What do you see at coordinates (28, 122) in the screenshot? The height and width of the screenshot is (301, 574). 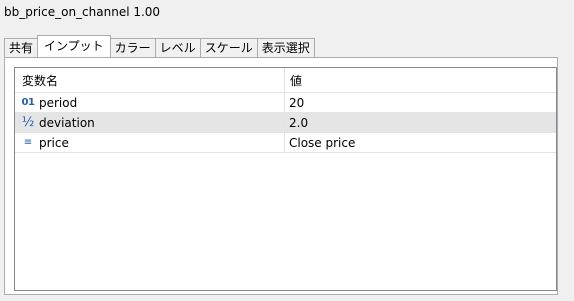 I see `fraction-icon: ½` at bounding box center [28, 122].